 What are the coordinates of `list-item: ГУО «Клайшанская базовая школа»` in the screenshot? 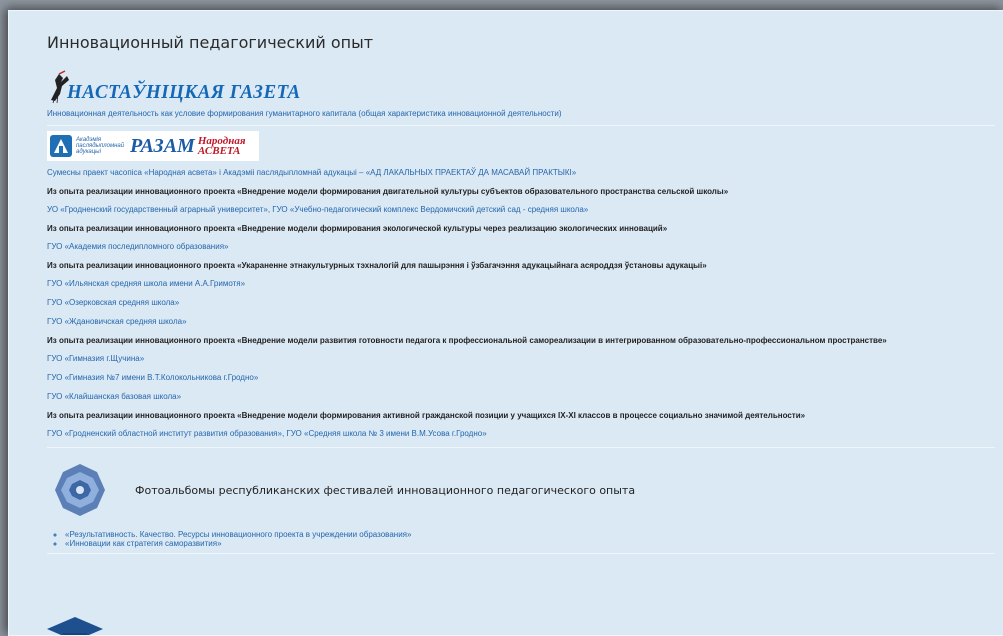 It's located at (523, 397).